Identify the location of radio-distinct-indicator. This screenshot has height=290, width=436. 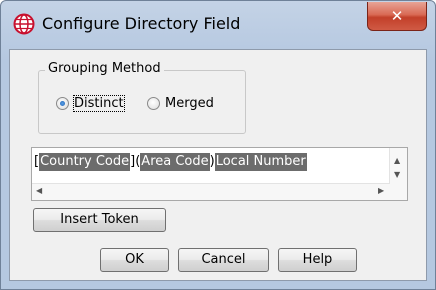
(62, 103).